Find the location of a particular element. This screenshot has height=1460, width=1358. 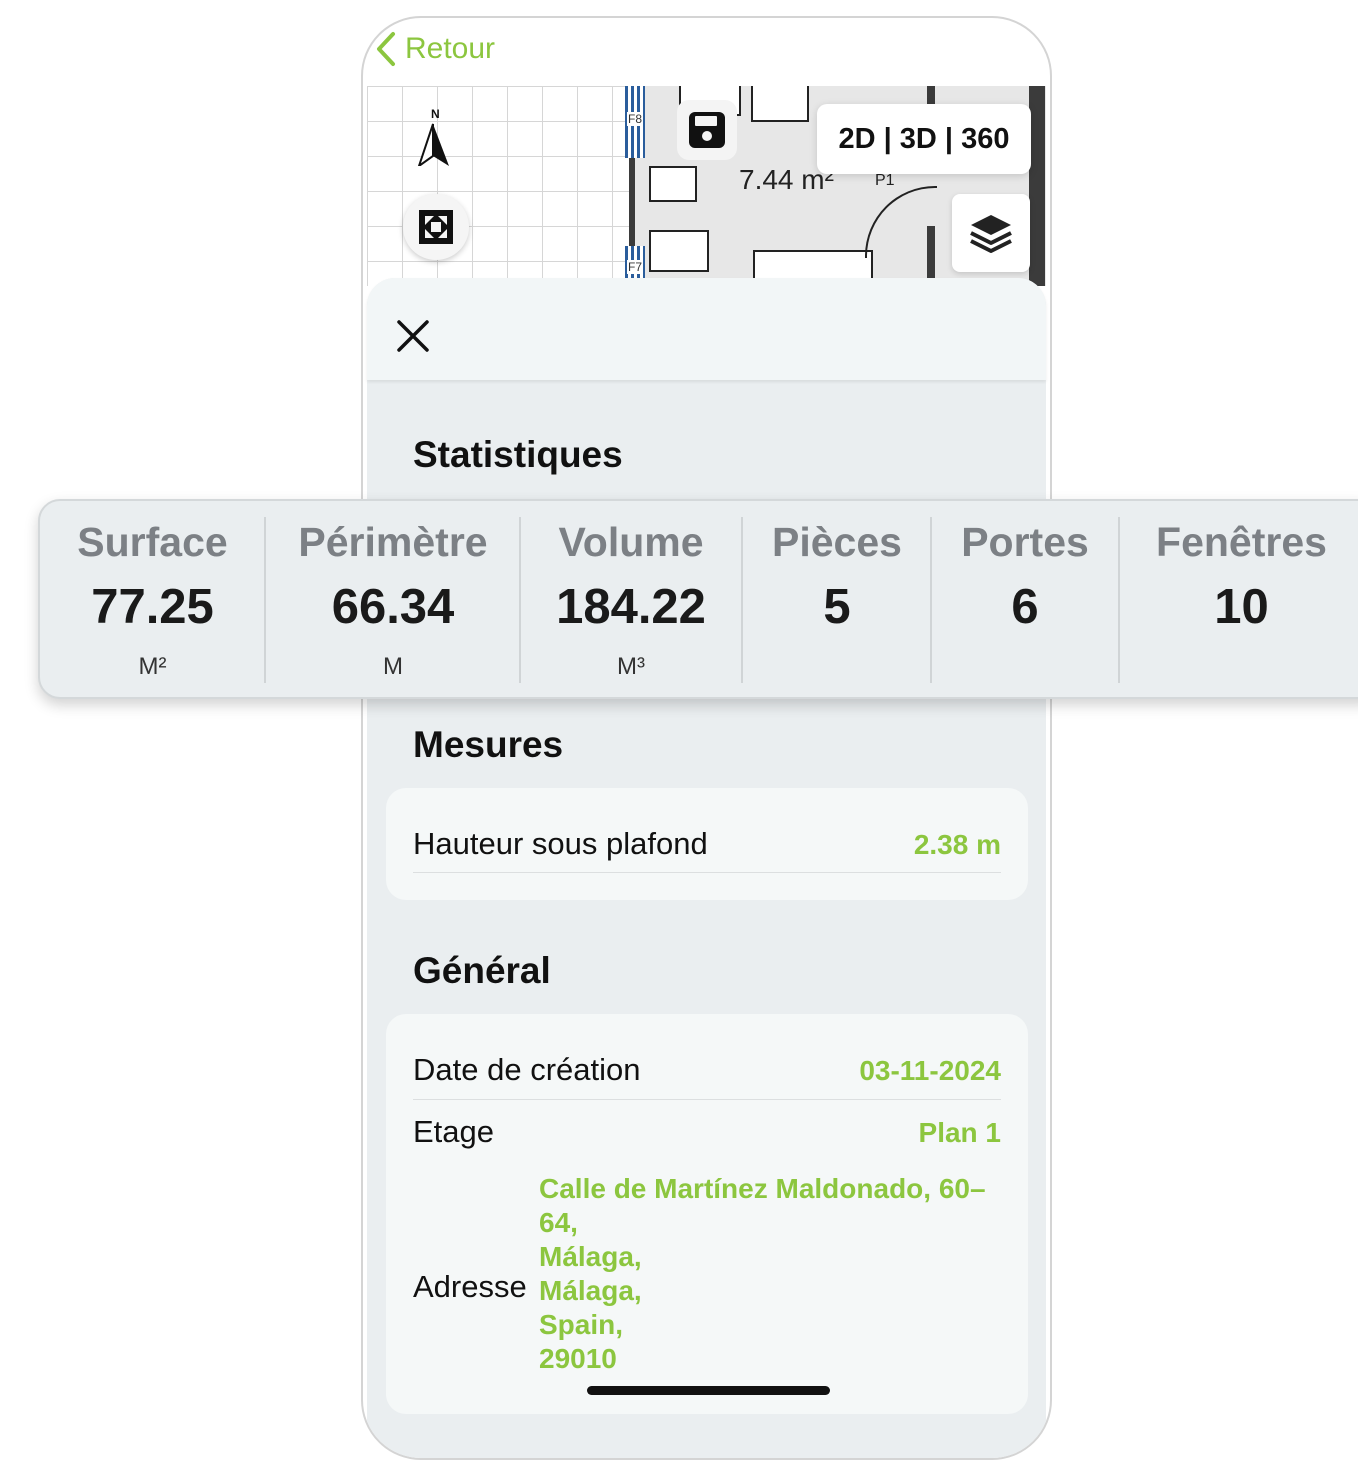

expand-icon is located at coordinates (436, 227).